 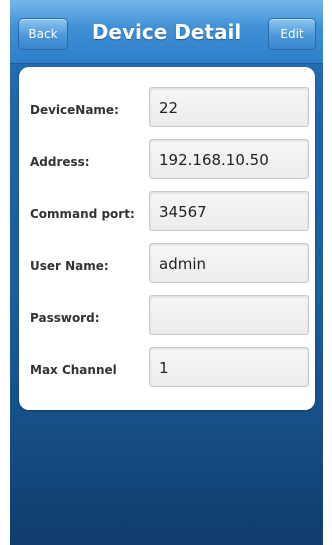 What do you see at coordinates (65, 318) in the screenshot?
I see `password-label: Password:` at bounding box center [65, 318].